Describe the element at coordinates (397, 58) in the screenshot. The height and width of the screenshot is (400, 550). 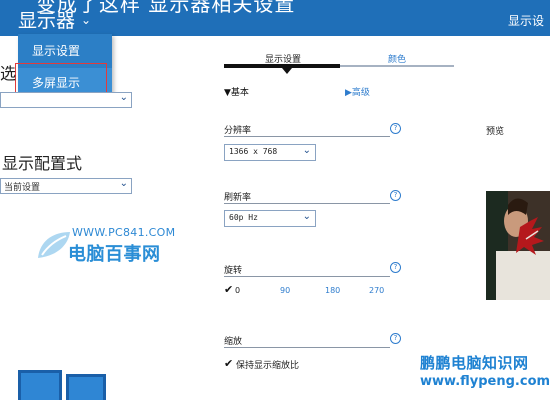
I see `tab-color: 颜色` at that location.